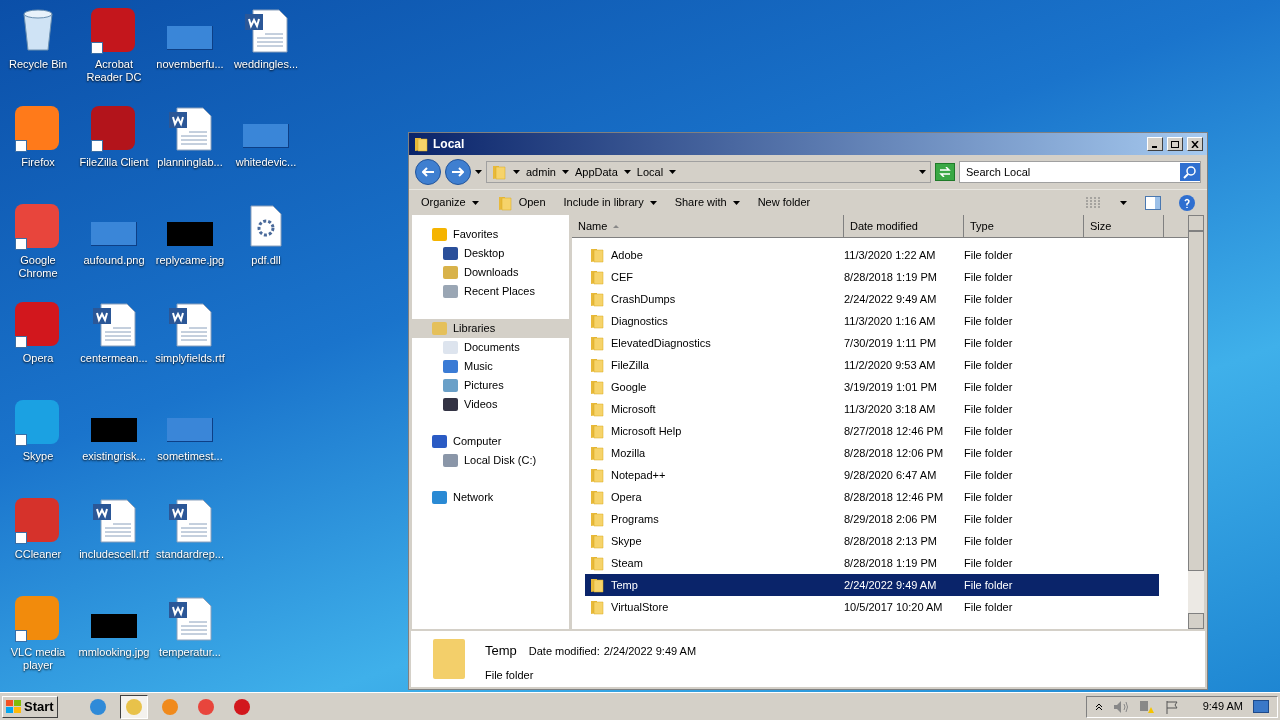  I want to click on nav-item: Recent Places, so click(490, 291).